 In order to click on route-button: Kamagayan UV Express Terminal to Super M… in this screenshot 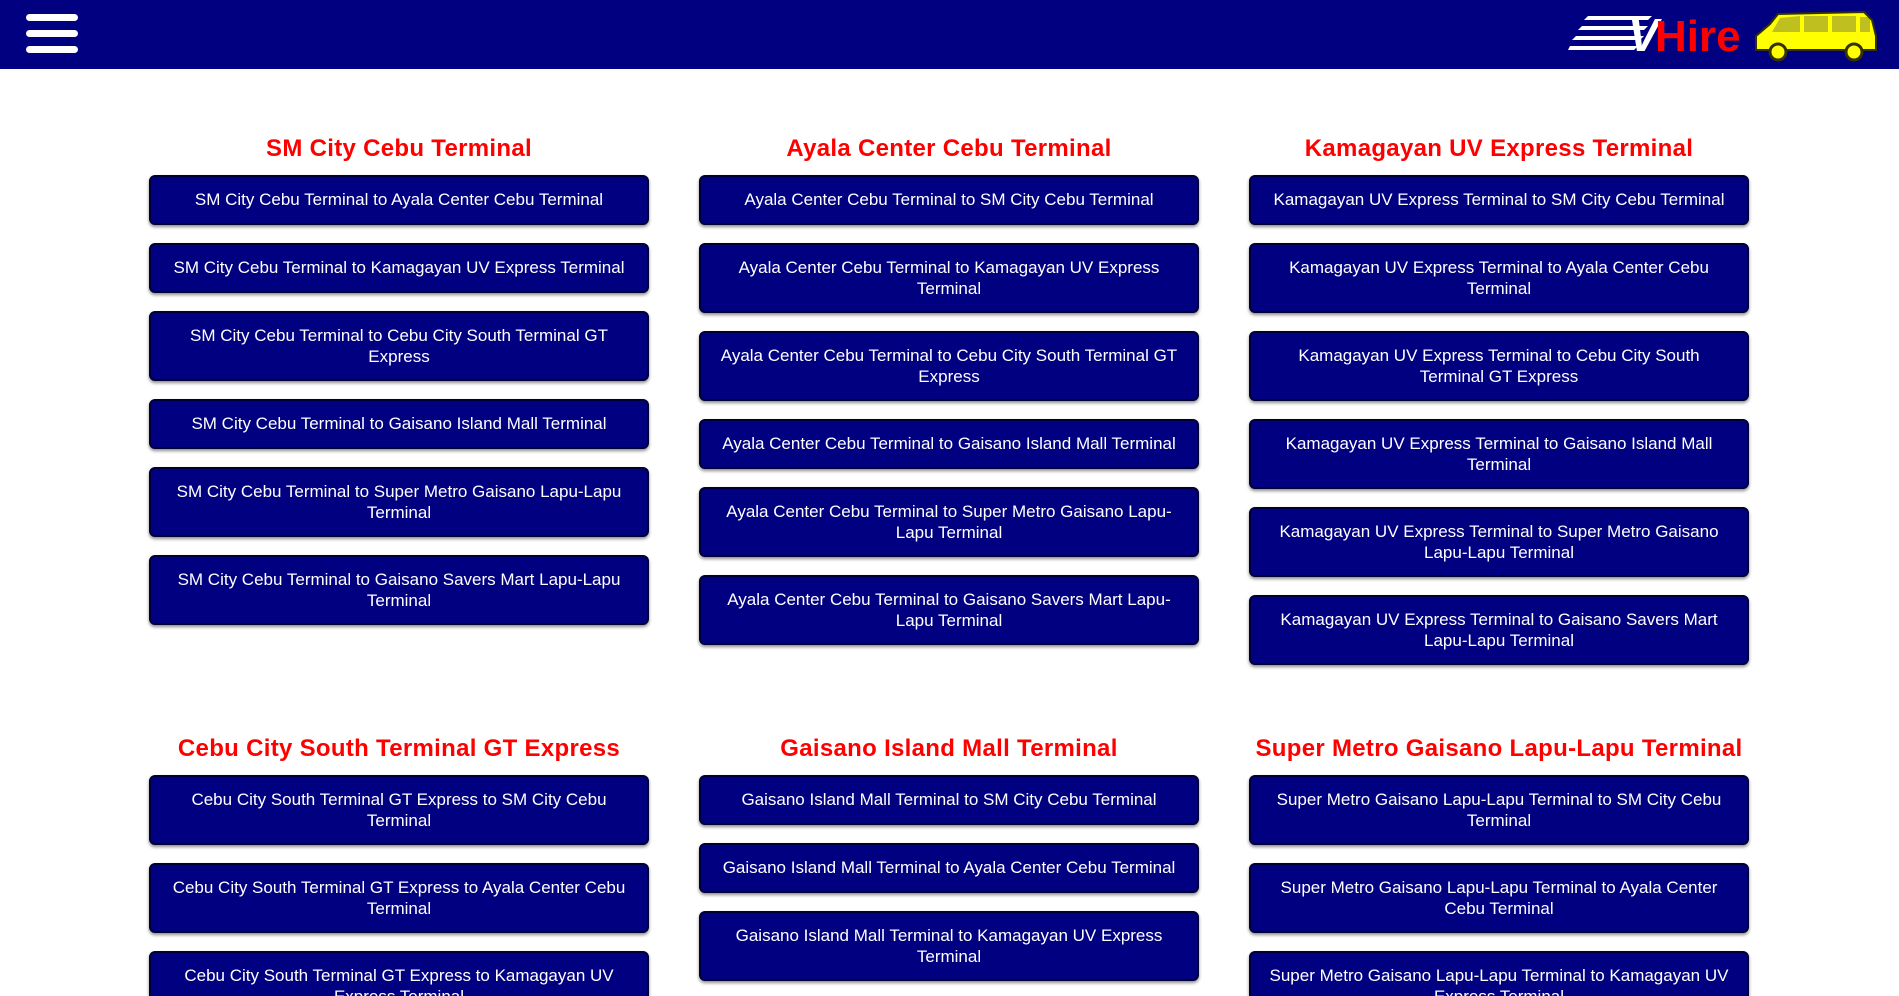, I will do `click(1499, 542)`.